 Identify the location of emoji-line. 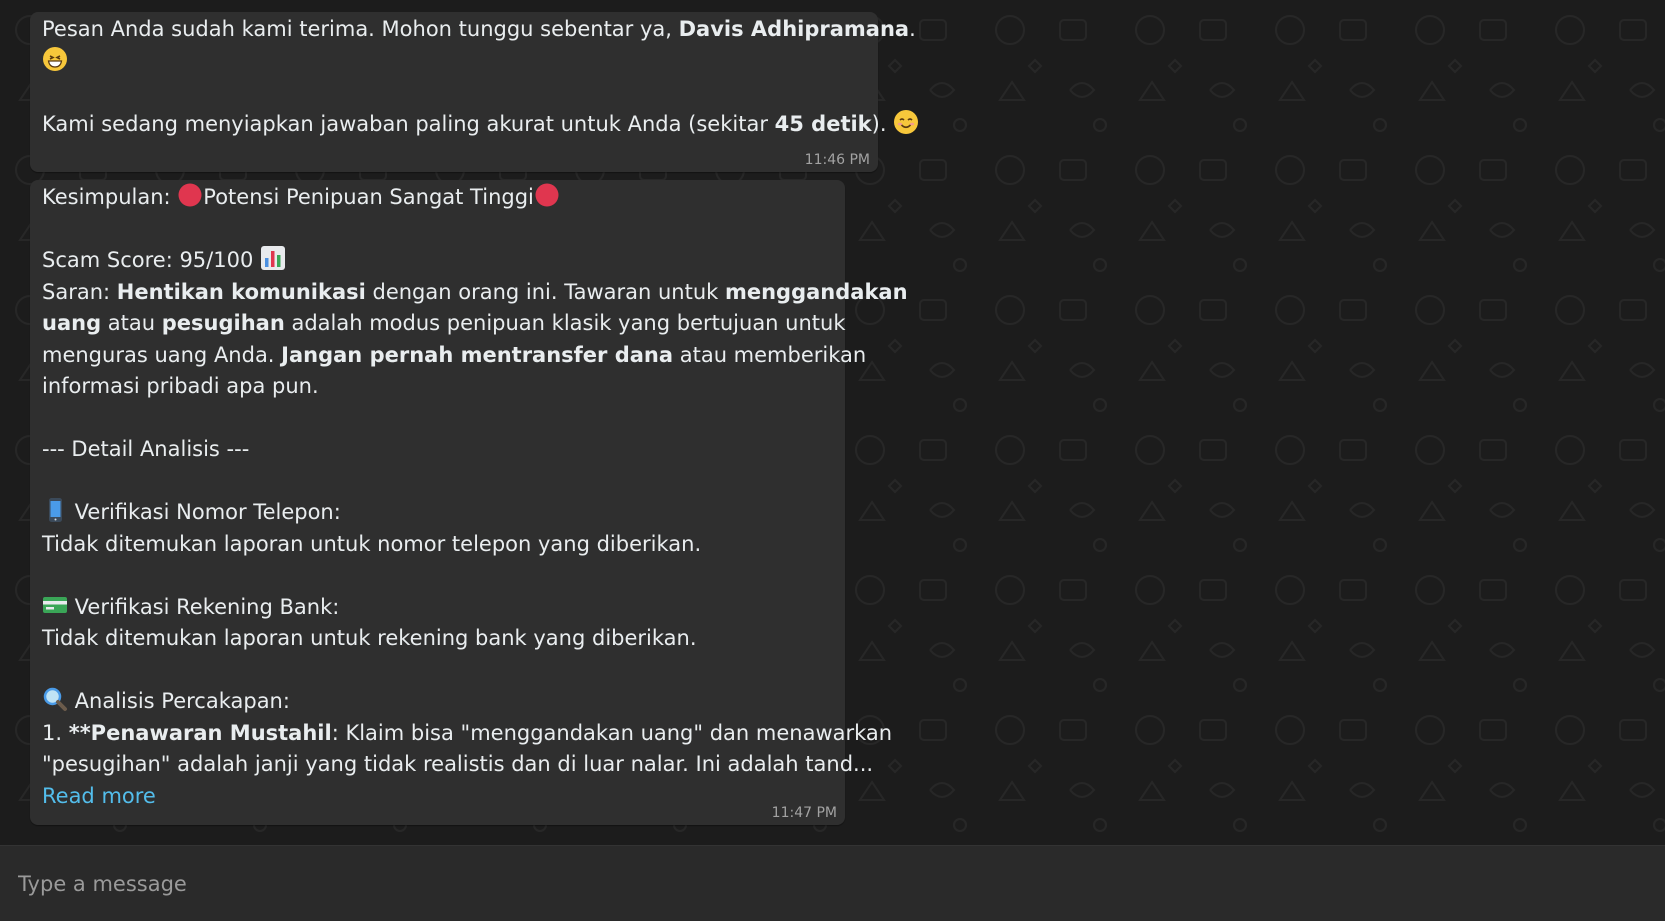
(454, 62).